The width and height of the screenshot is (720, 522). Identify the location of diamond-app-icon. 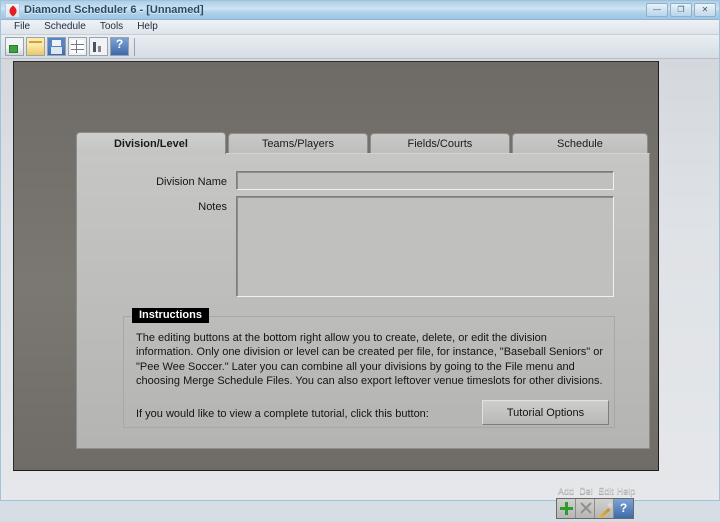
(12, 10).